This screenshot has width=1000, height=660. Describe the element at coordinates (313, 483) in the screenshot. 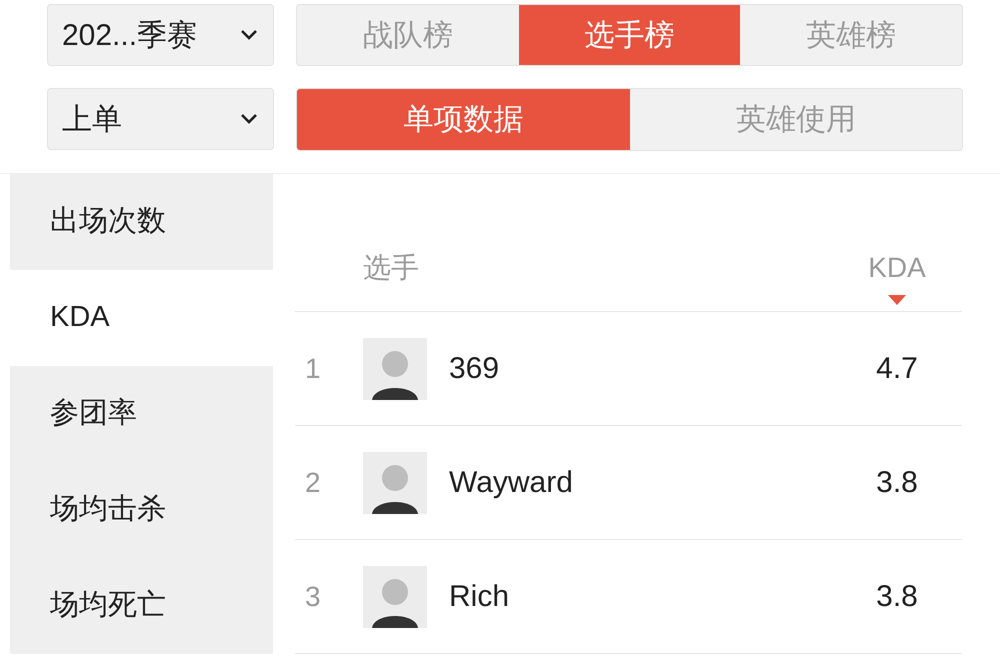

I see `rank: 2` at that location.